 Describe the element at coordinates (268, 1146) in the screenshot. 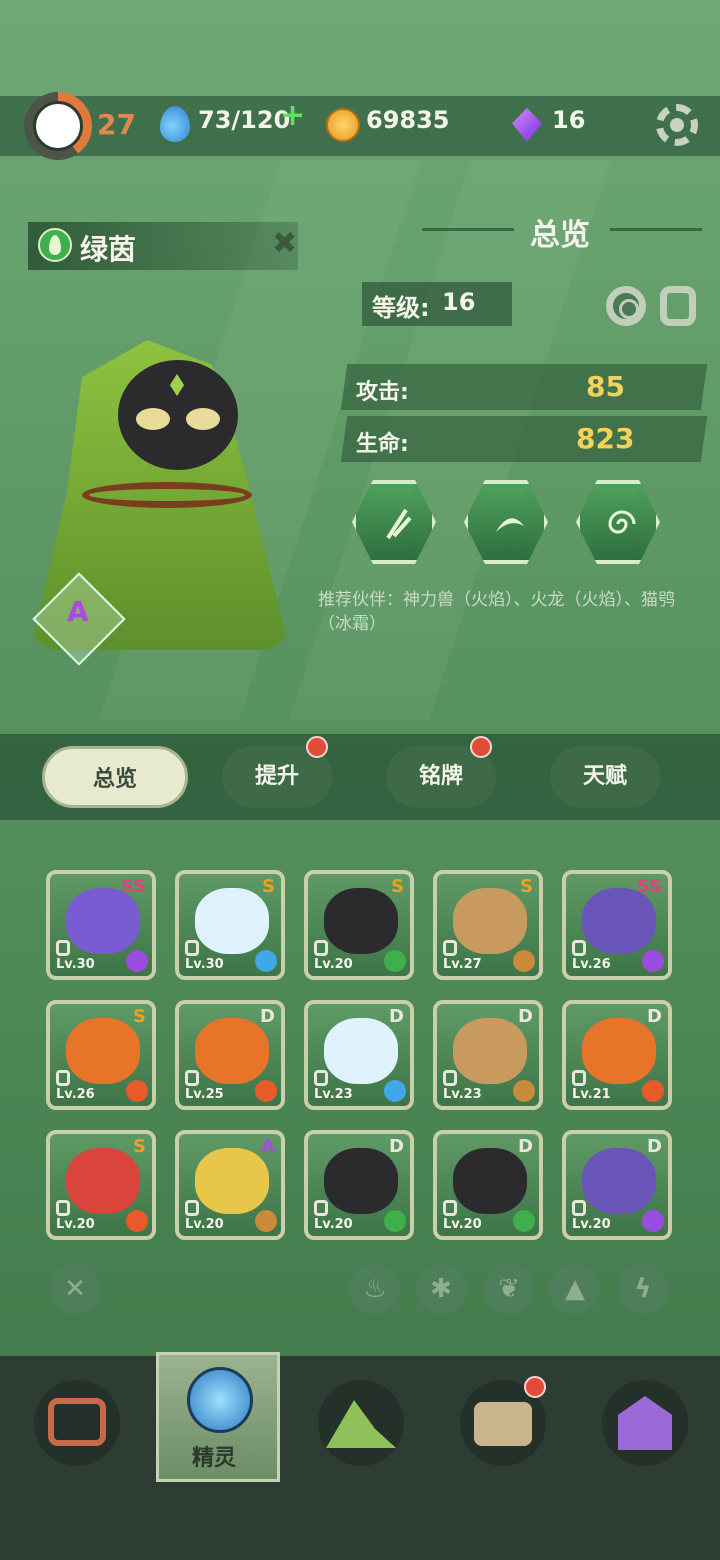

I see `creature-rank: A` at that location.